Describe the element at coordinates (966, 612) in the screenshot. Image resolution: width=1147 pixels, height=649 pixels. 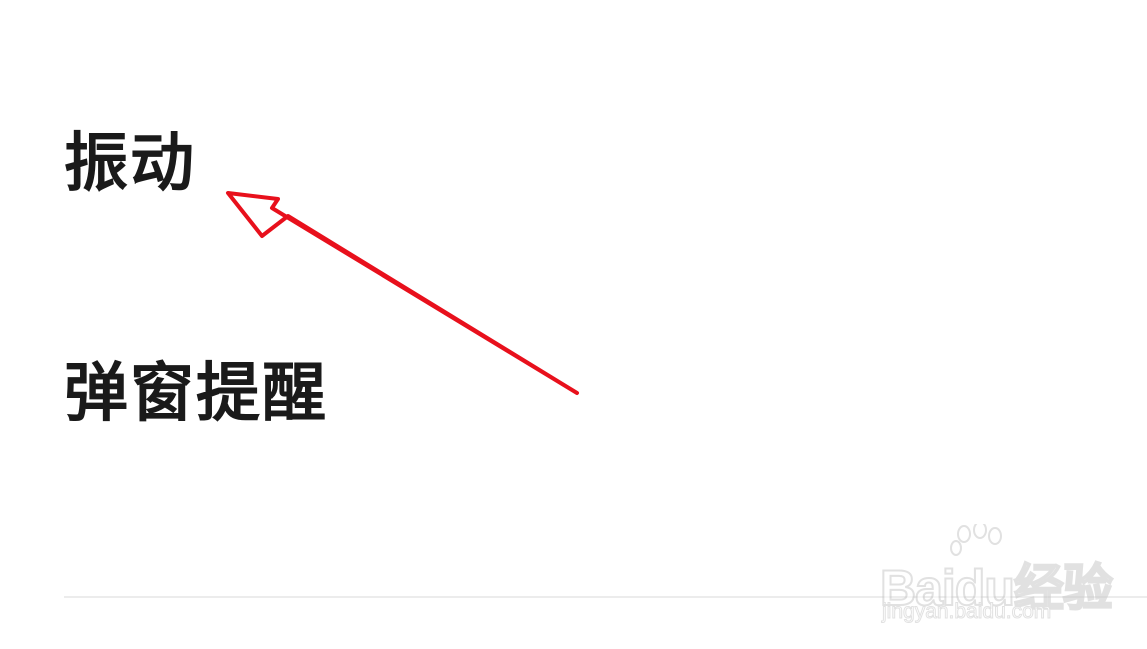
I see `watermark-url: jingyan.baidu.com` at that location.